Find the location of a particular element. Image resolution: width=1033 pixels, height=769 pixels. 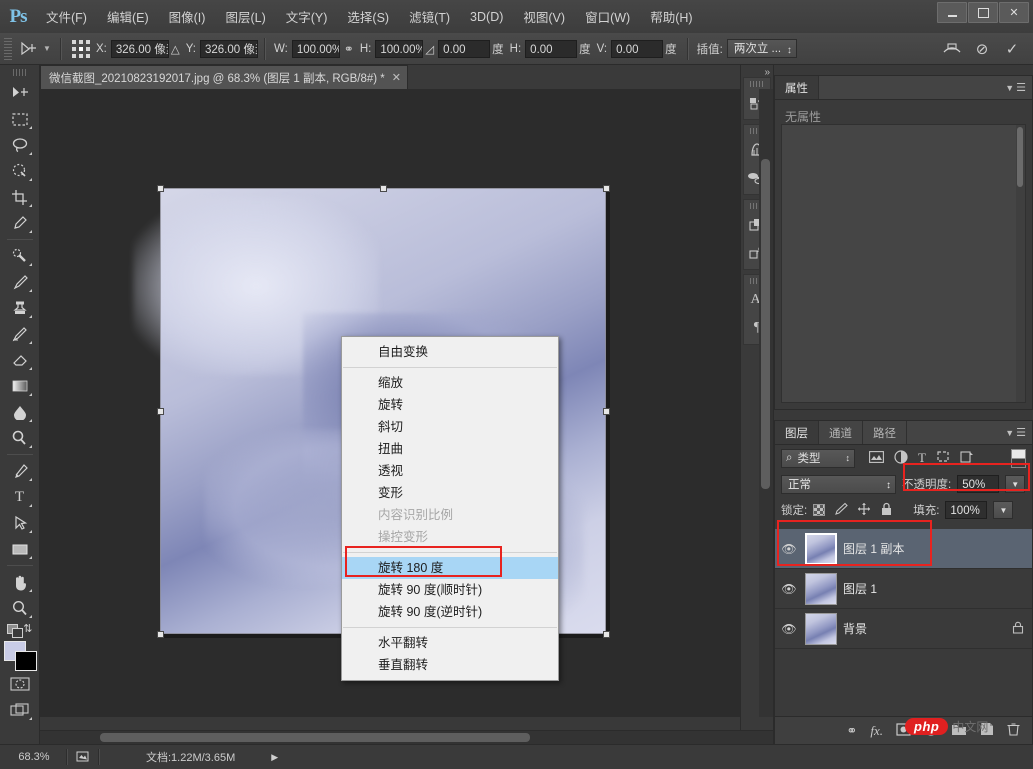

tools-panel-grip is located at coordinates (19, 72).